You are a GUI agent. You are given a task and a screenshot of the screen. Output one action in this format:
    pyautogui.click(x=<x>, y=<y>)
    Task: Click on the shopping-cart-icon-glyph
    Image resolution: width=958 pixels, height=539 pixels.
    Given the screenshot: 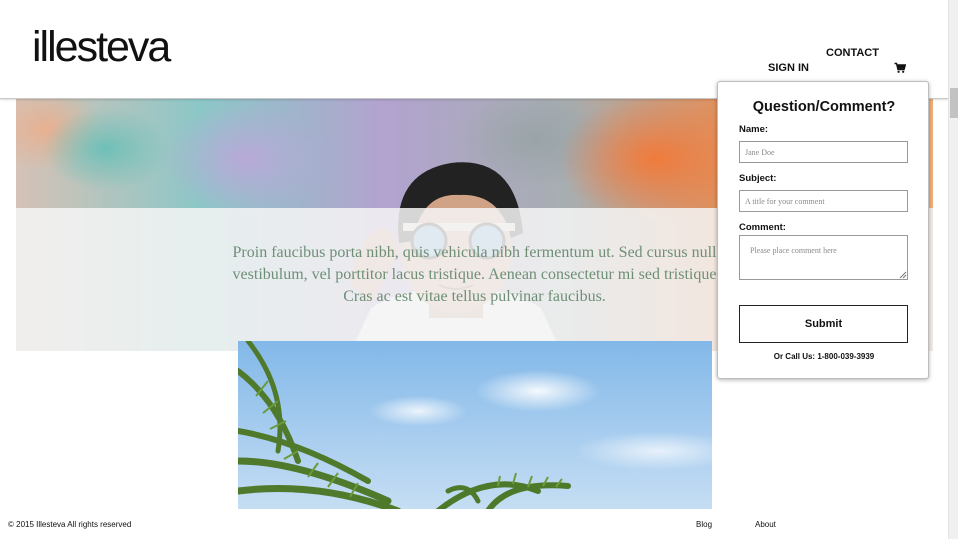 What is the action you would take?
    pyautogui.click(x=900, y=67)
    